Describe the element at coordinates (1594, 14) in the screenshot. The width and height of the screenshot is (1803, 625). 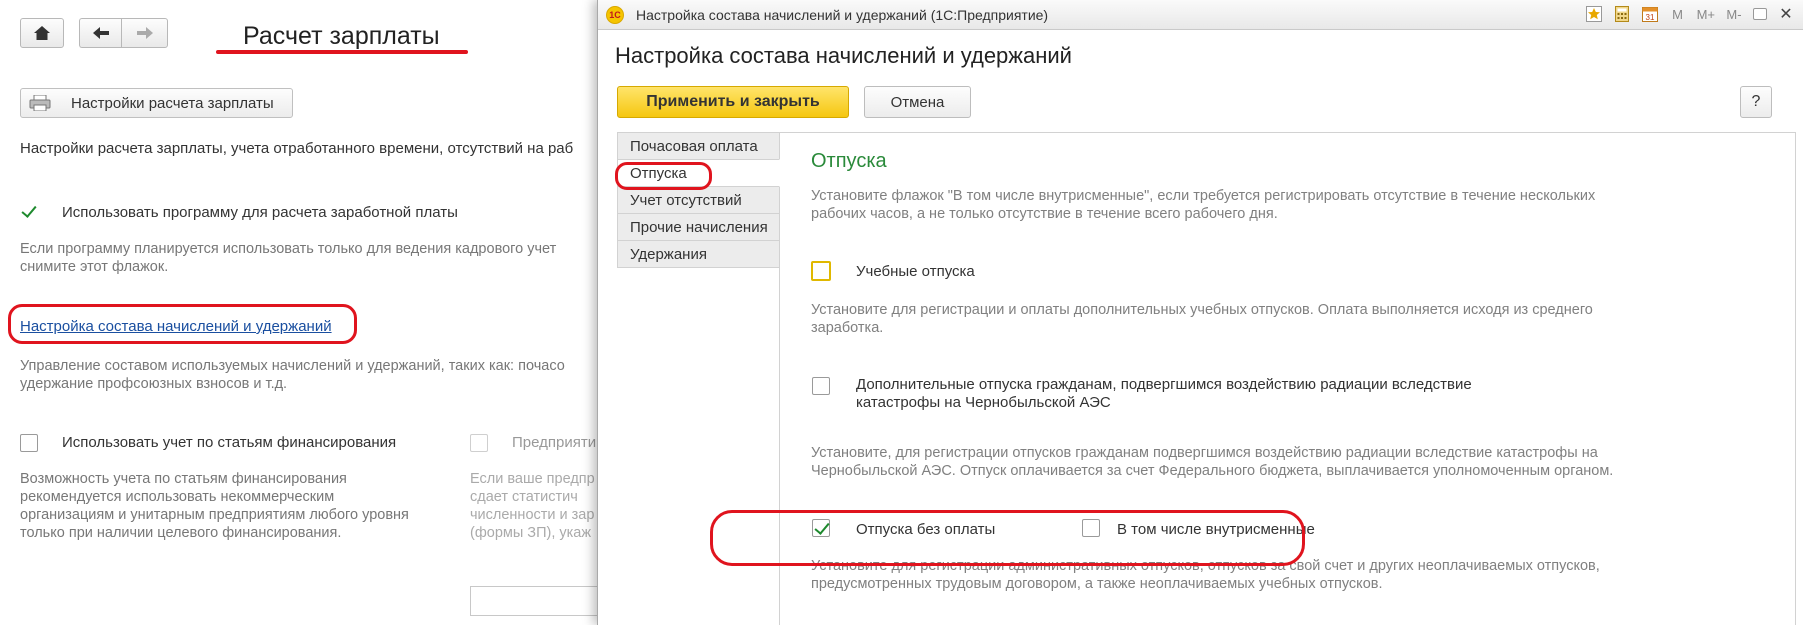
I see `star-icon` at that location.